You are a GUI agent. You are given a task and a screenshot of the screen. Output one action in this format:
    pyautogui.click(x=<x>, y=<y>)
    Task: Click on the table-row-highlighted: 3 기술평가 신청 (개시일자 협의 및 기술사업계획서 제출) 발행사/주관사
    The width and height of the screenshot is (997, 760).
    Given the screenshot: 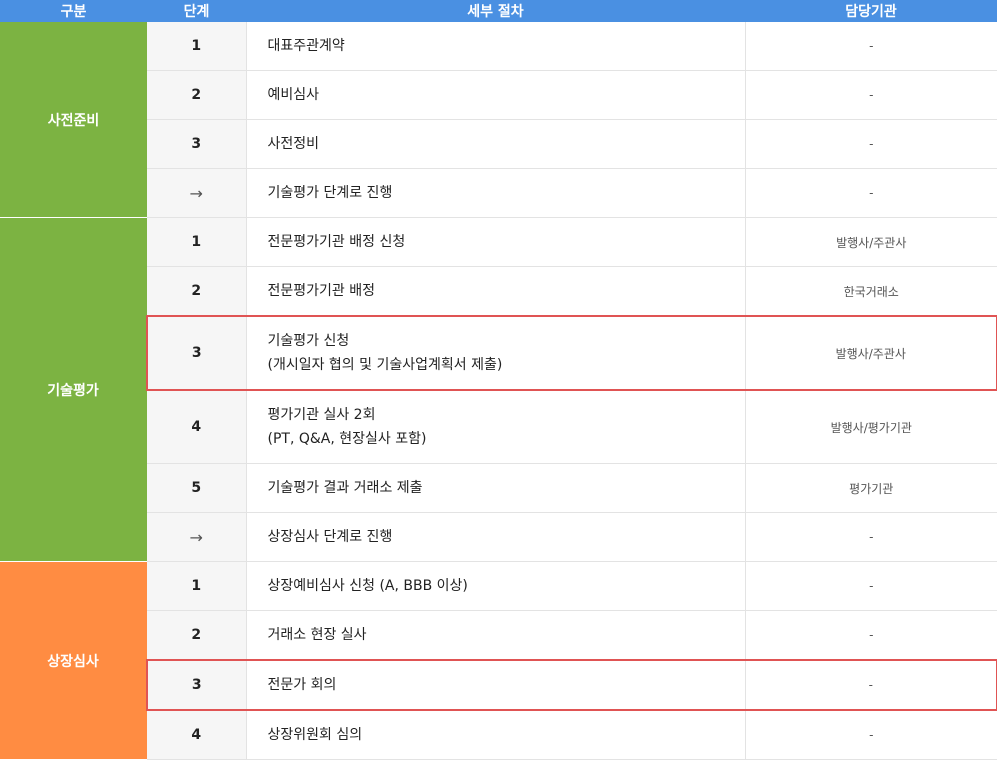 What is the action you would take?
    pyautogui.click(x=498, y=353)
    